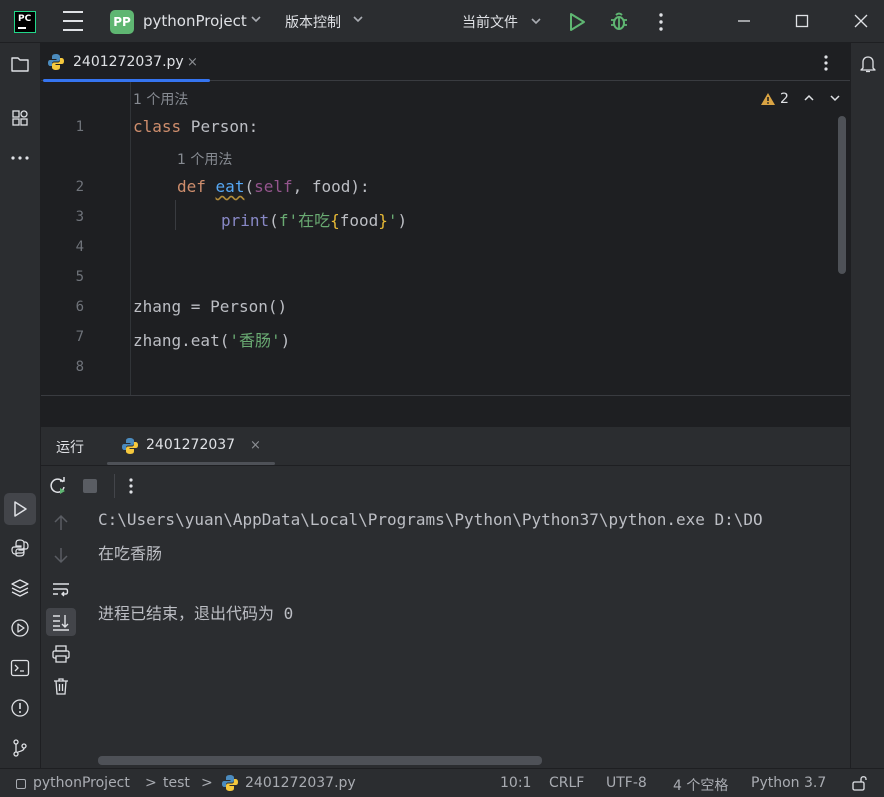 This screenshot has height=797, width=884. Describe the element at coordinates (744, 21) in the screenshot. I see `minimize-window-button` at that location.